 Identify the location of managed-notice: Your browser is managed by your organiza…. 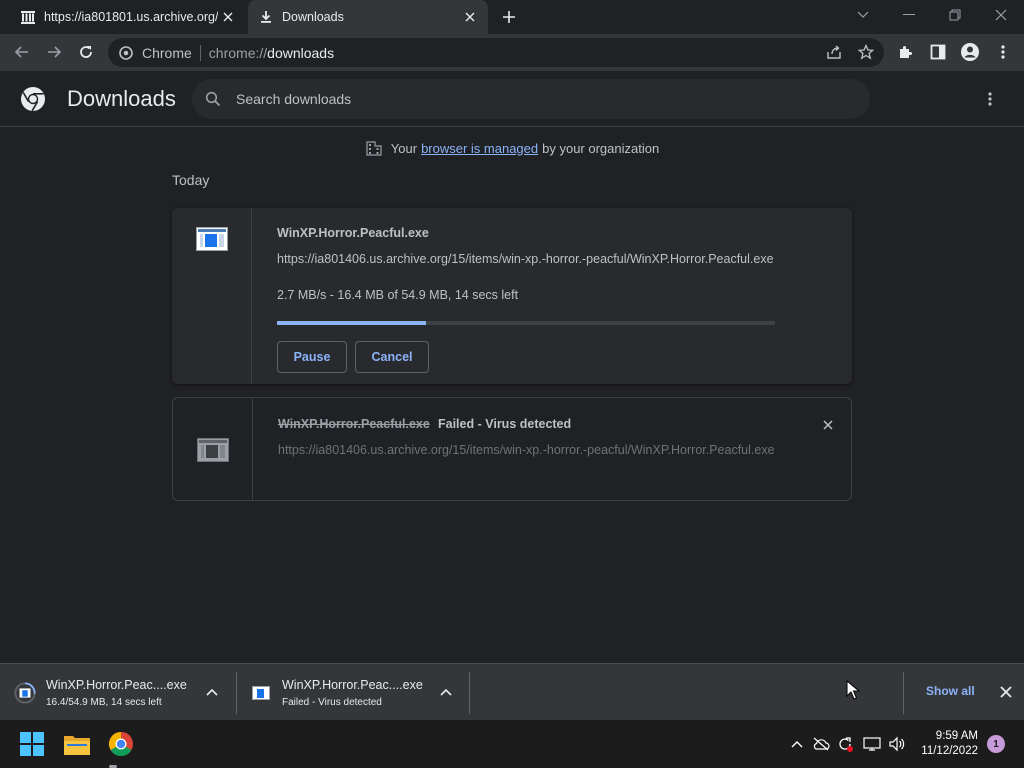
(512, 148).